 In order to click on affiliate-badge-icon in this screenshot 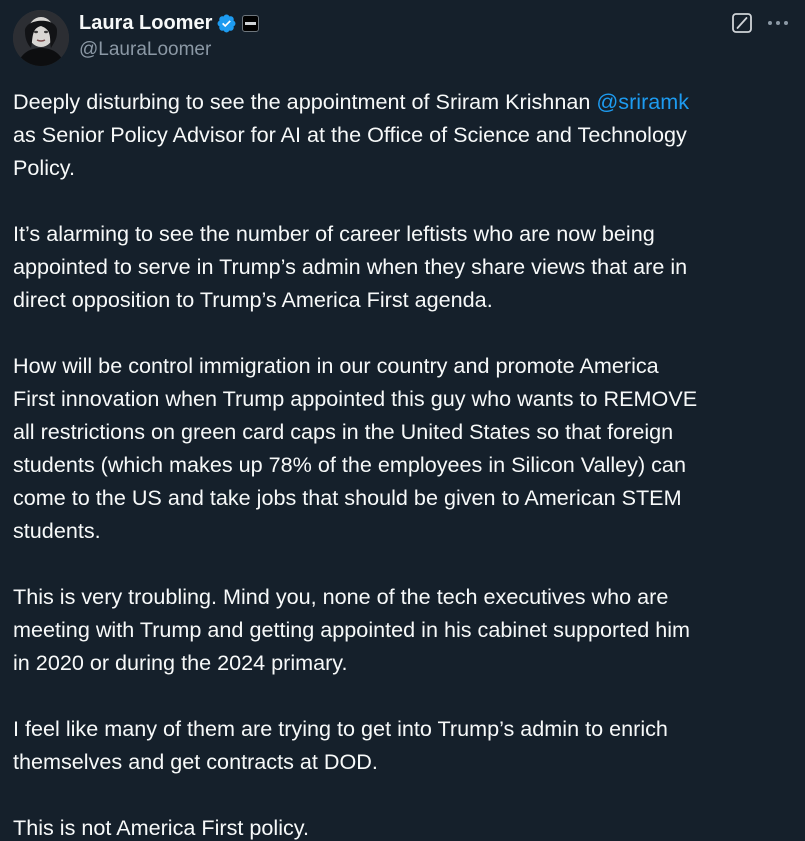, I will do `click(251, 23)`.